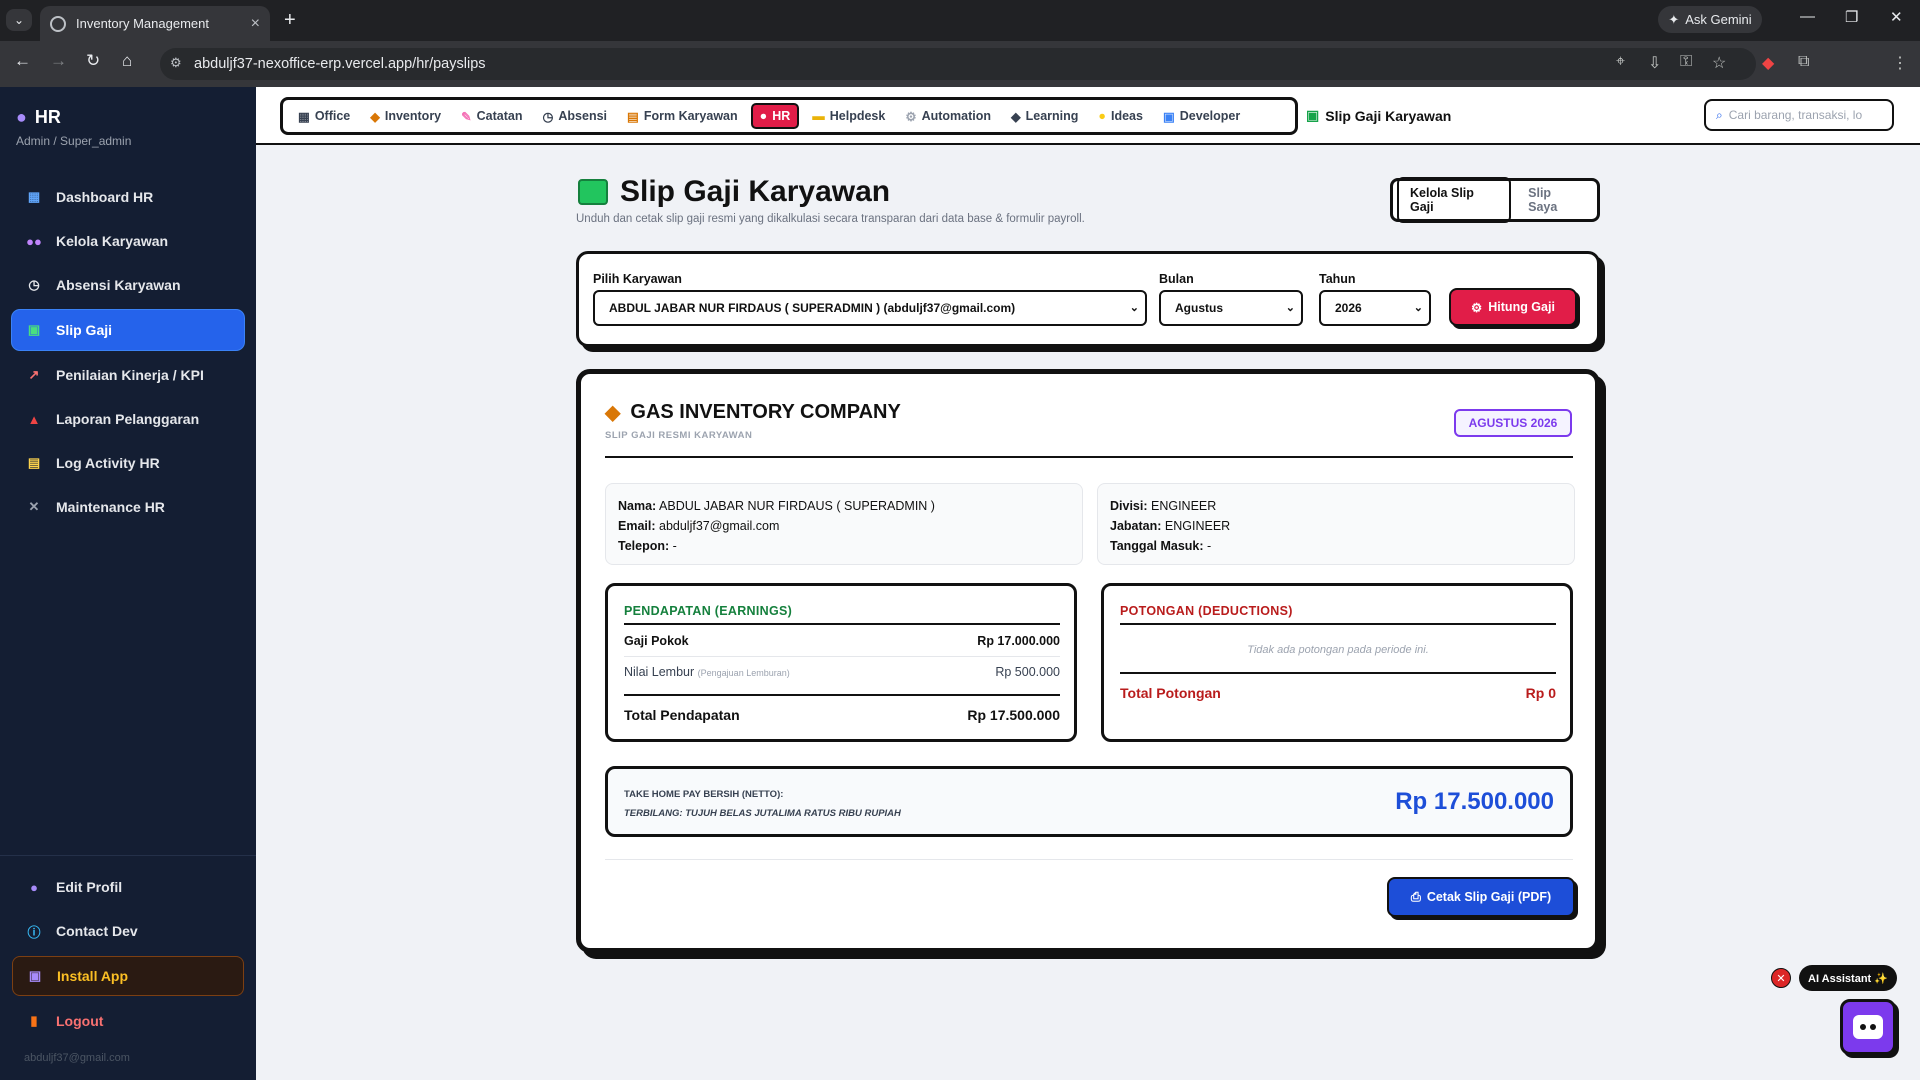 This screenshot has width=1920, height=1080. I want to click on earning-label: Gaji Pokok, so click(656, 641).